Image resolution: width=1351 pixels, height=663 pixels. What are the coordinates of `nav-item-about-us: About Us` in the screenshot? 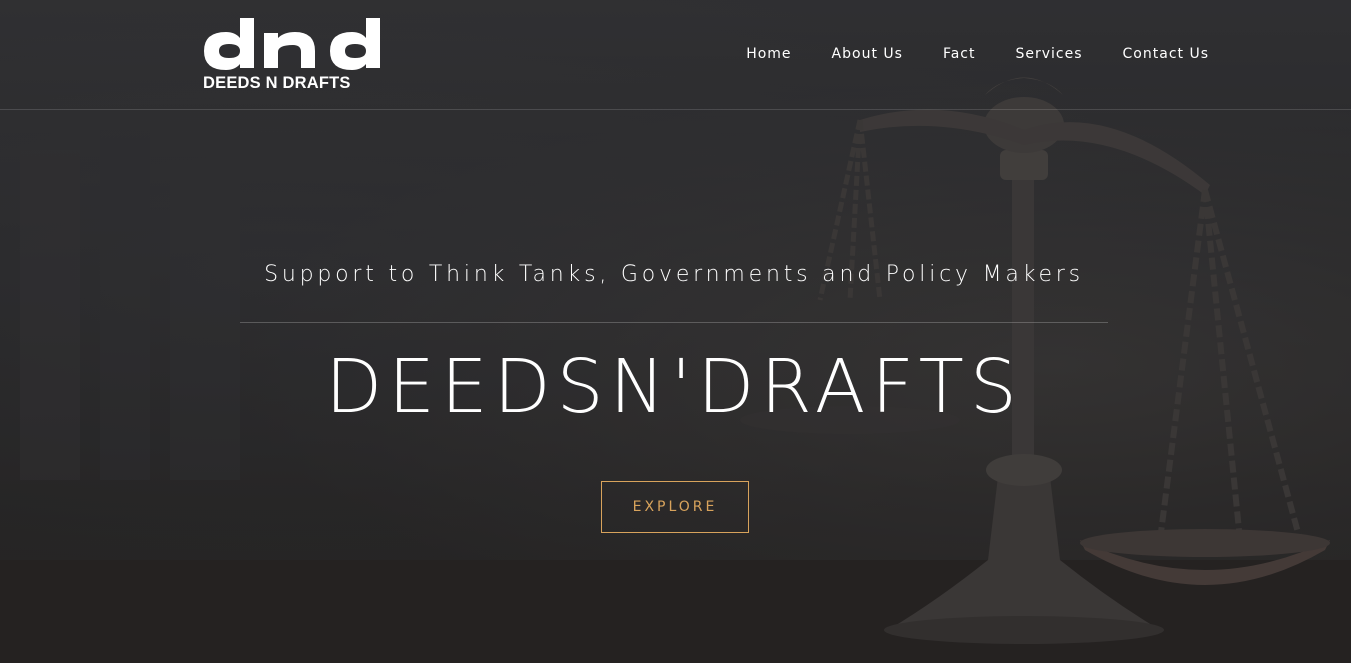 It's located at (867, 54).